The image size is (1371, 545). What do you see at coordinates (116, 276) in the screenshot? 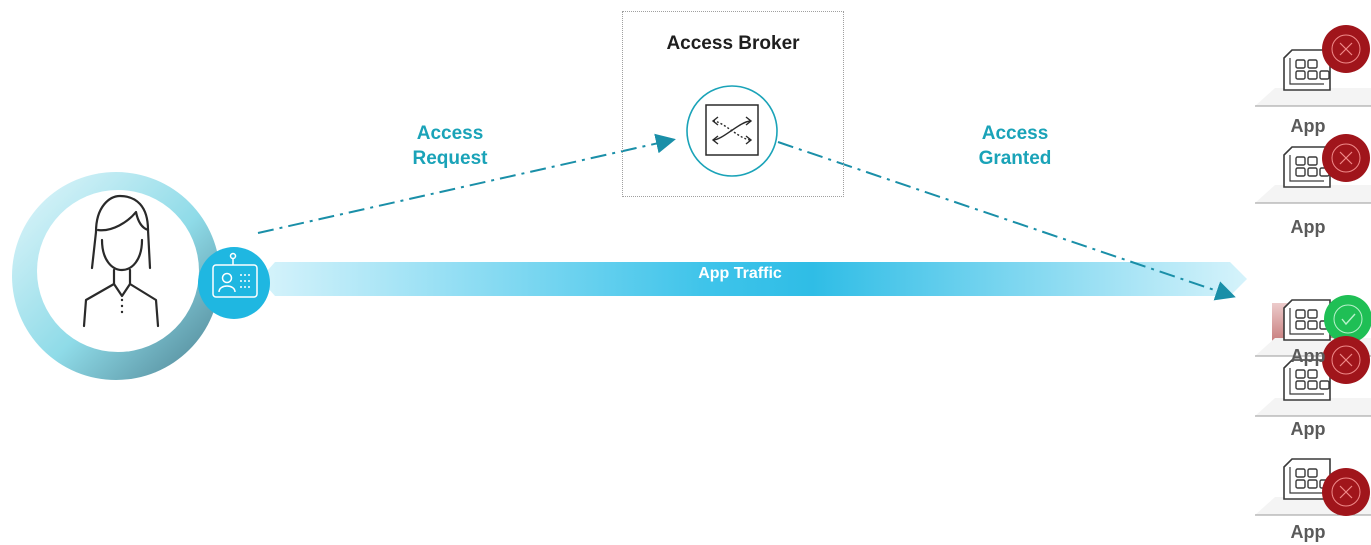
I see `user-avatar-icon` at bounding box center [116, 276].